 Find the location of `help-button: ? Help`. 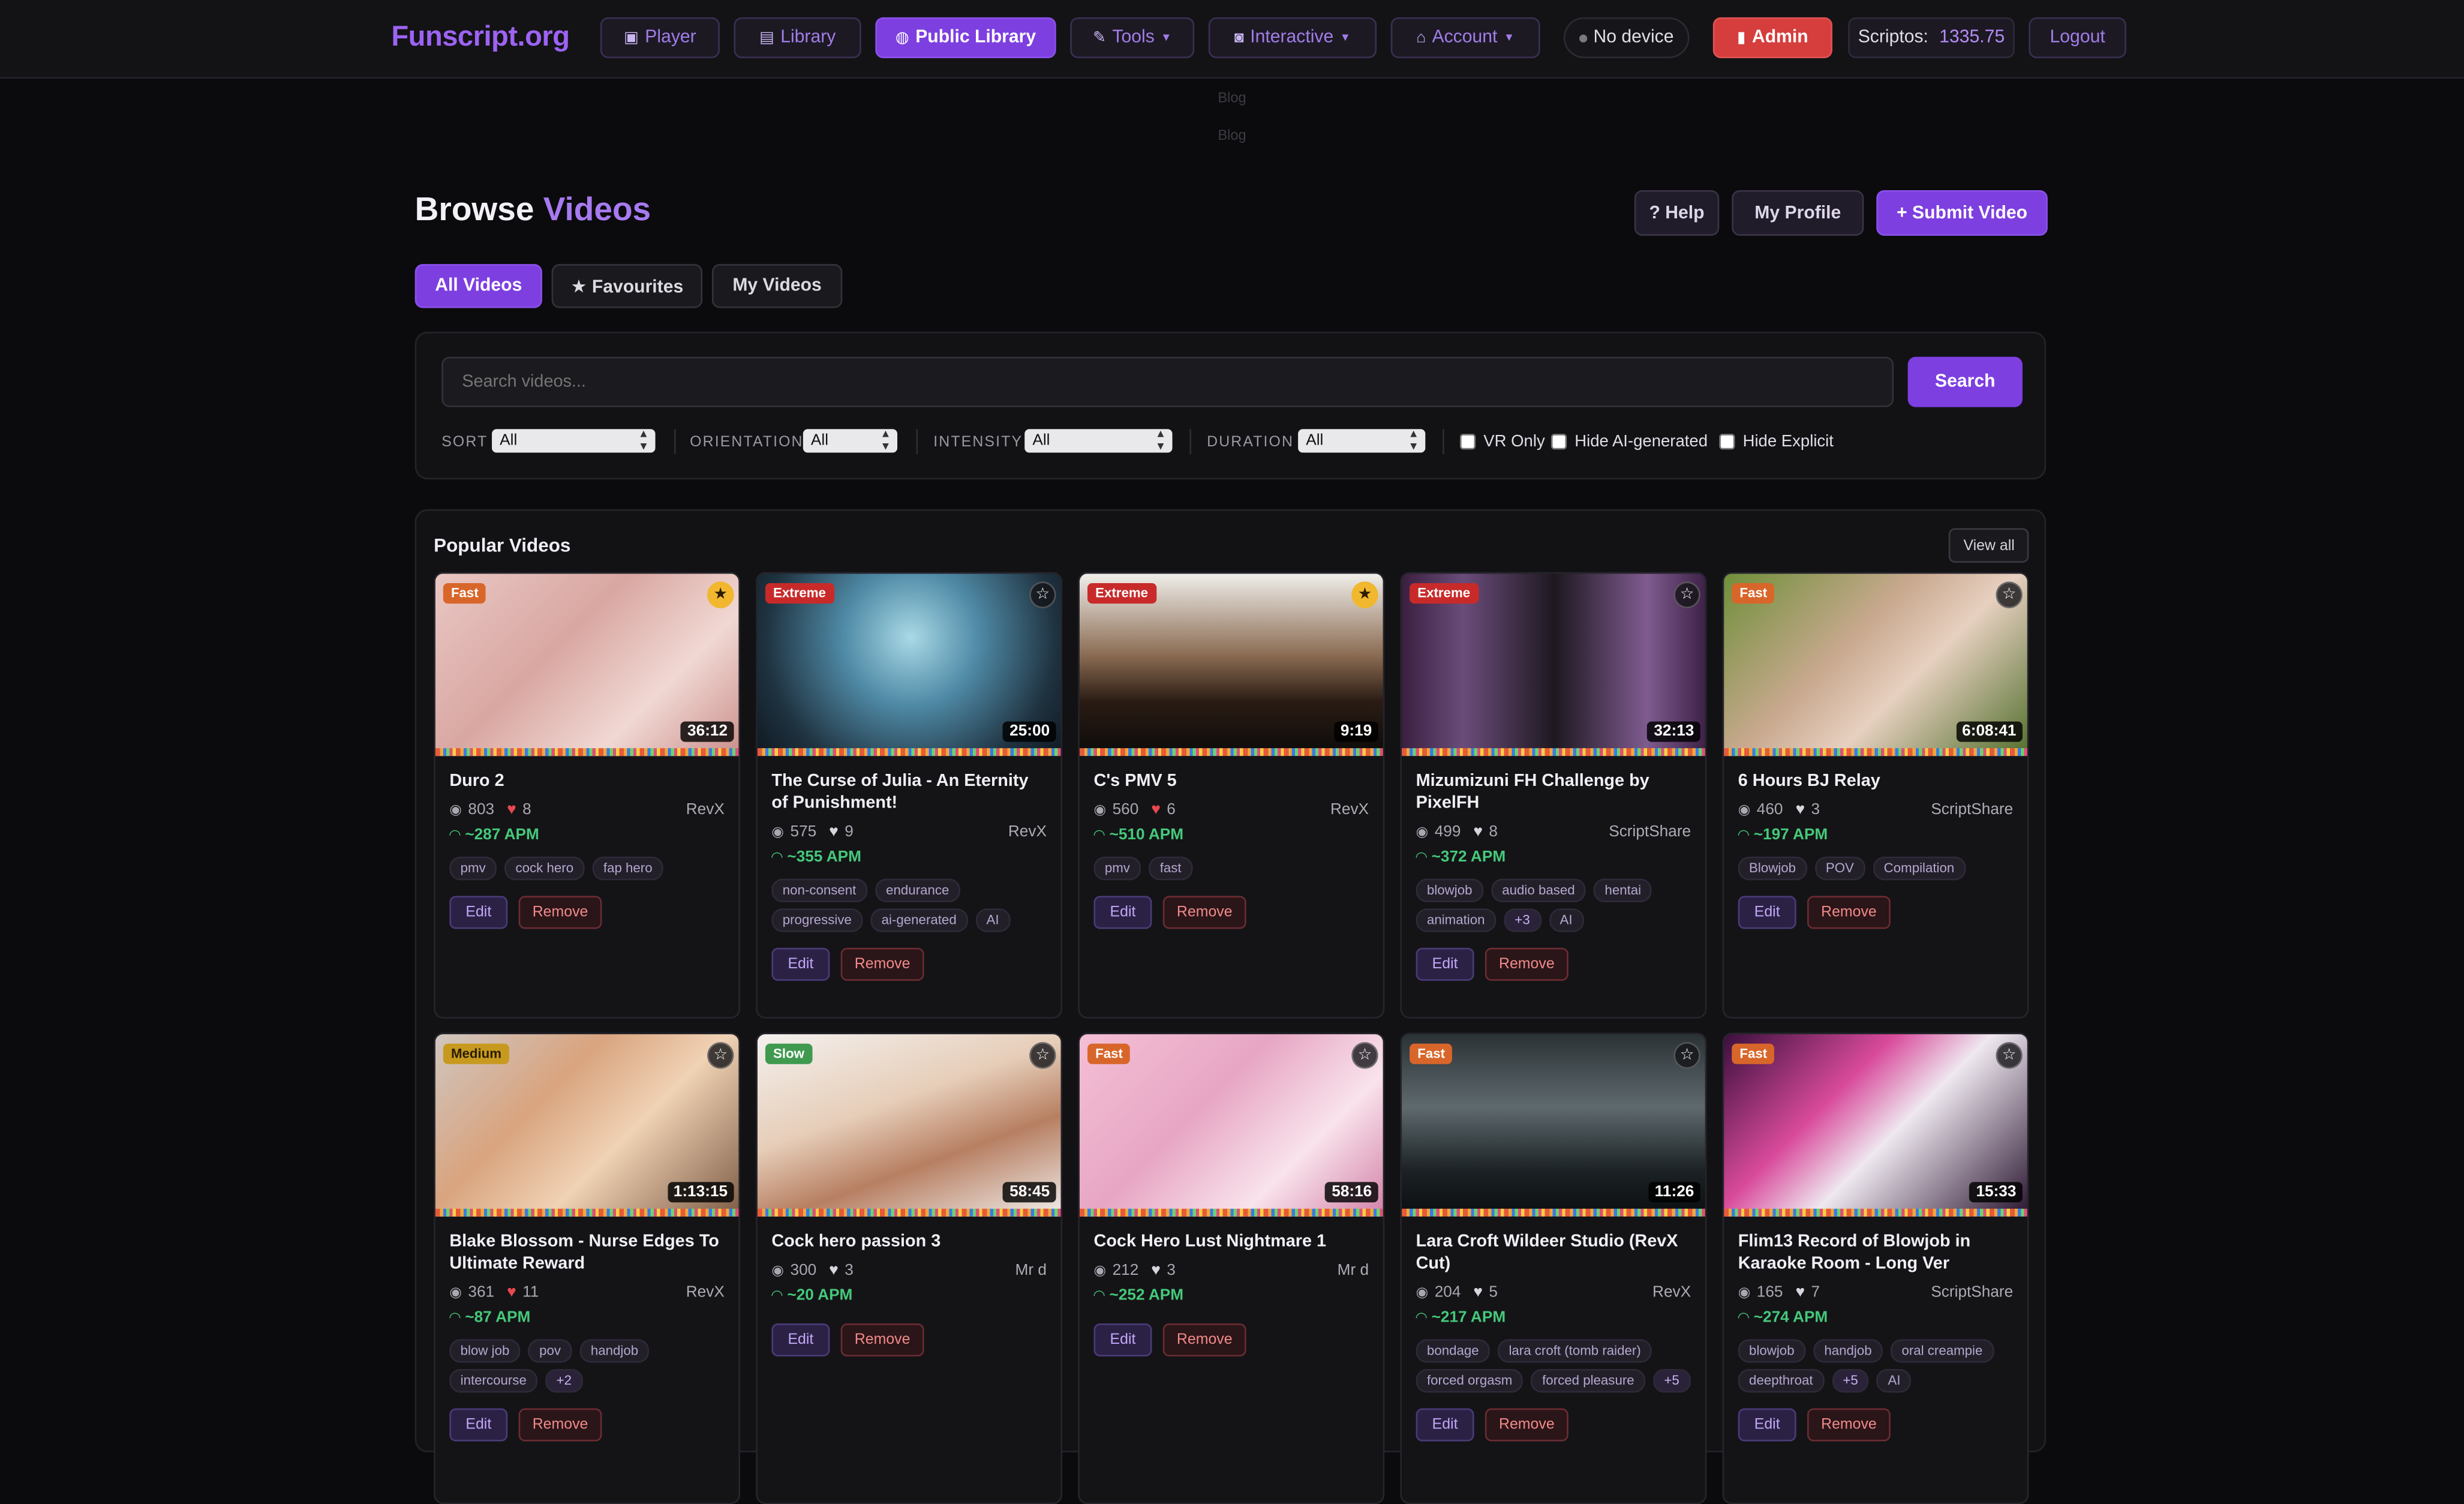

help-button: ? Help is located at coordinates (1677, 213).